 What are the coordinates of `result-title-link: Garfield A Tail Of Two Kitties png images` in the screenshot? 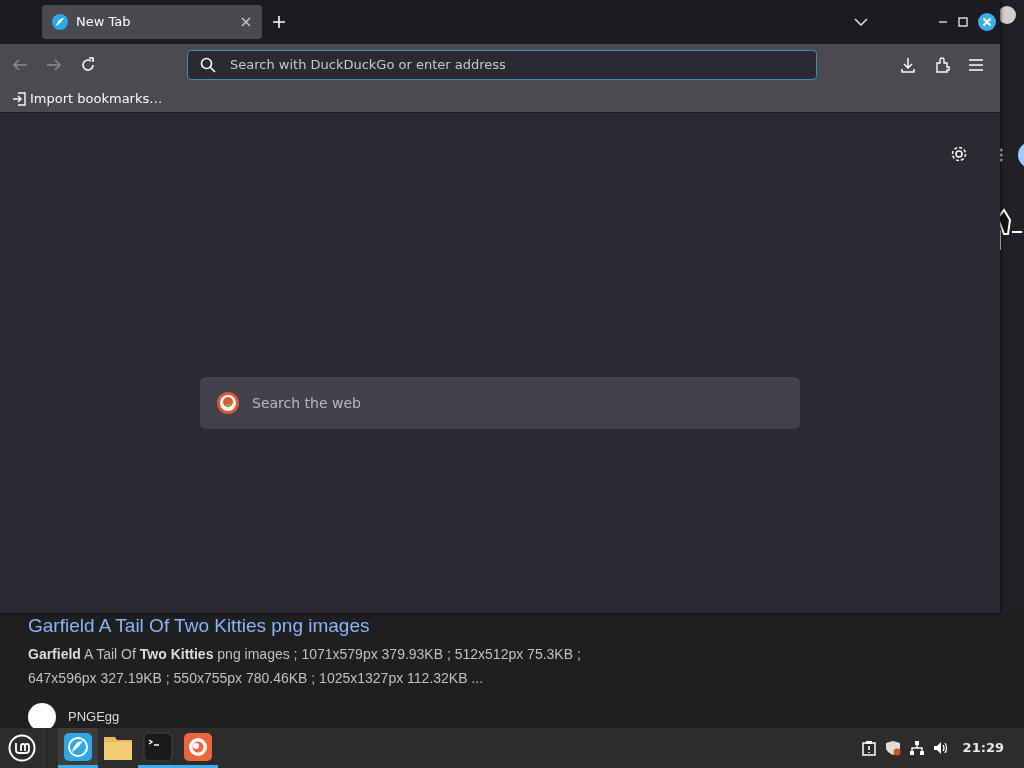 It's located at (328, 626).